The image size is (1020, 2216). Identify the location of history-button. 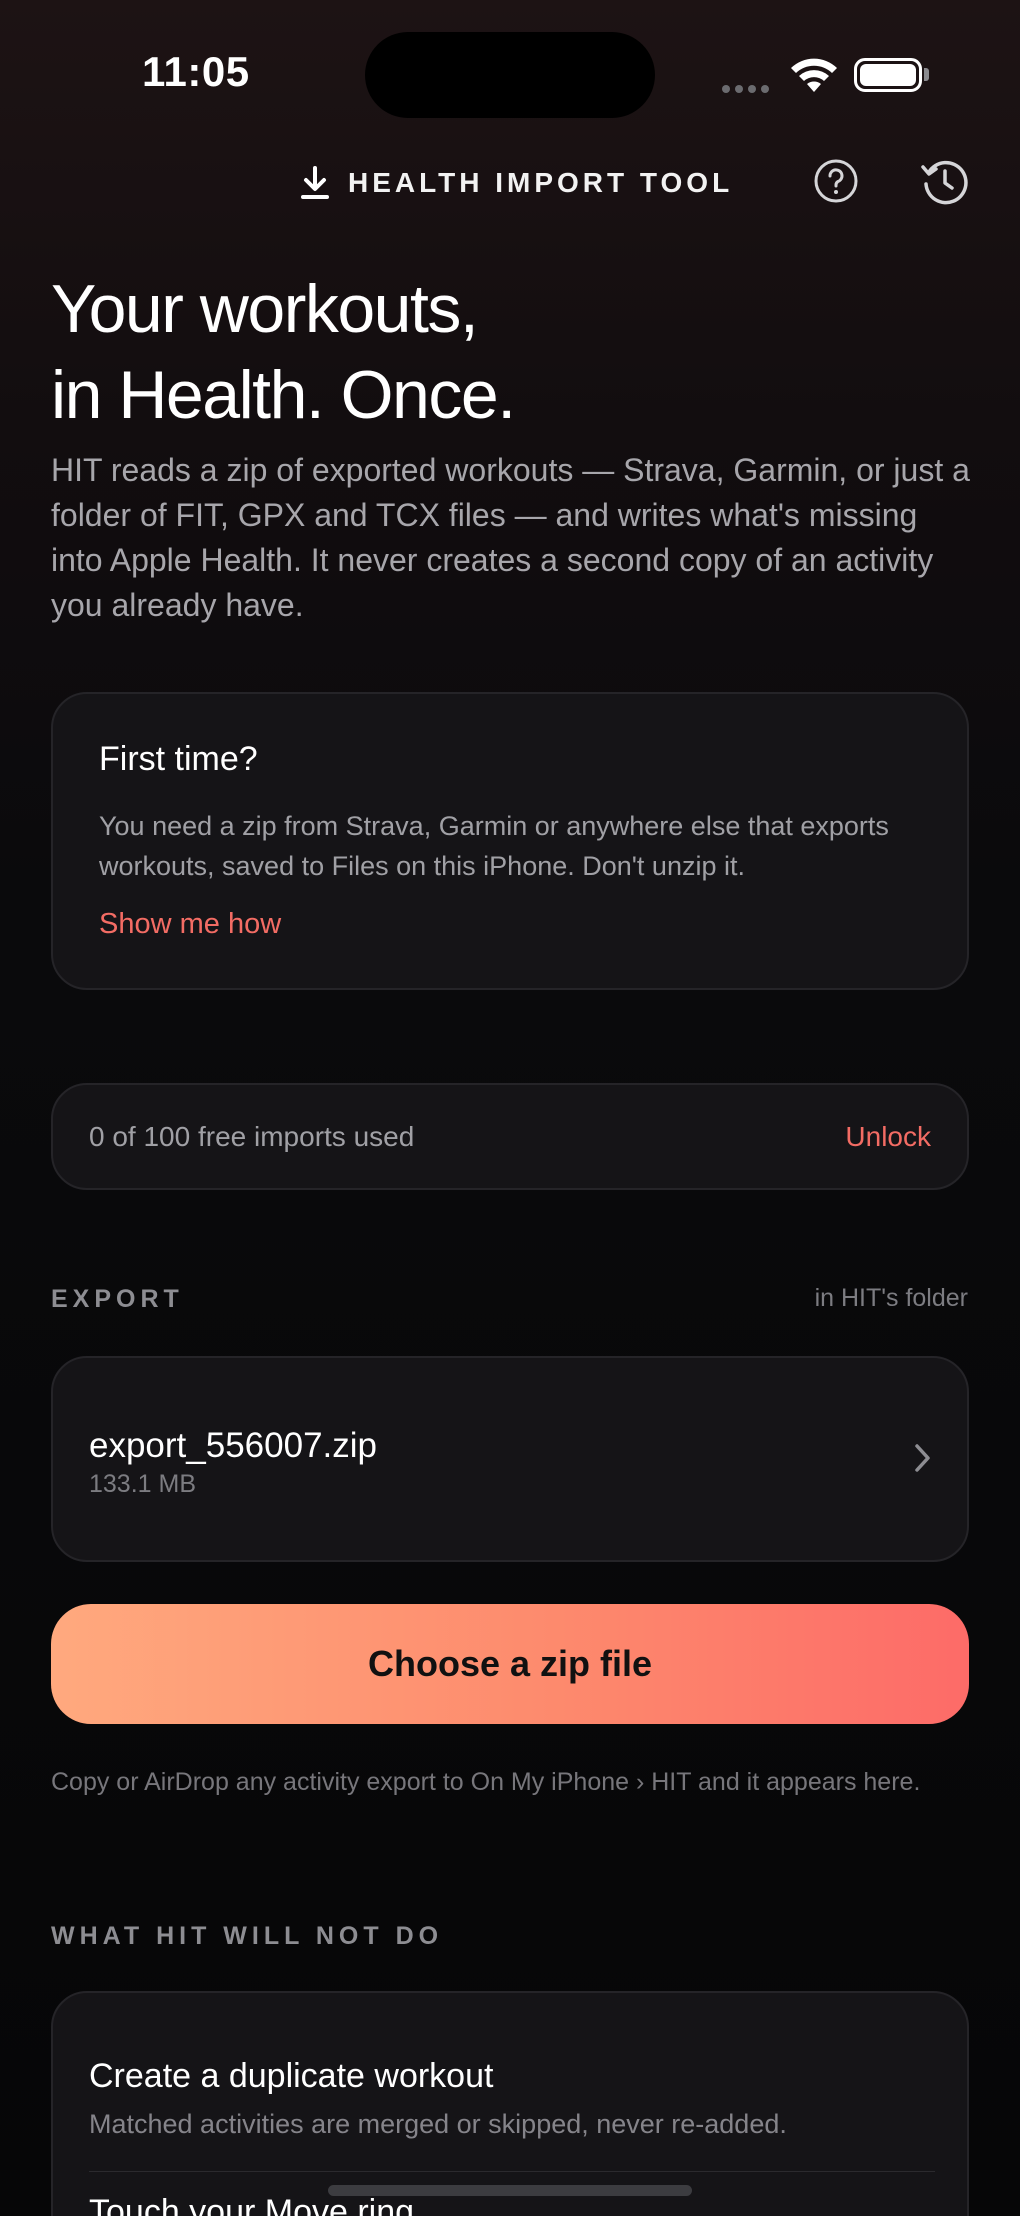
(944, 182).